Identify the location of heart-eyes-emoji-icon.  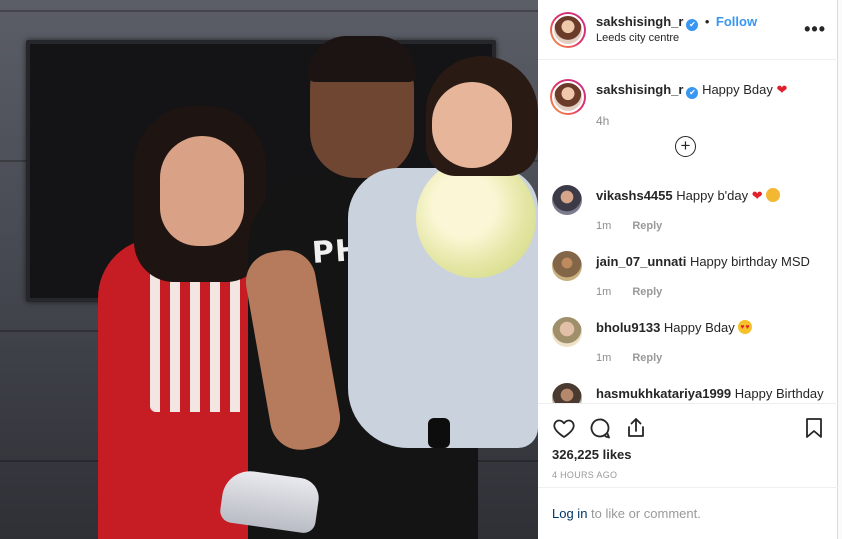
(745, 328).